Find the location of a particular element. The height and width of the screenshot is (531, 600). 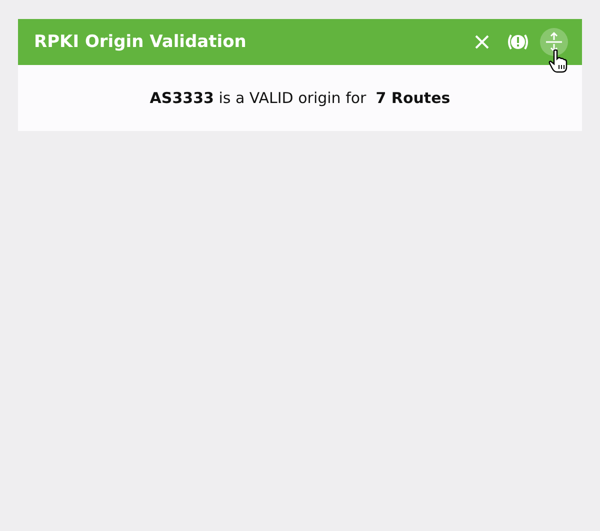

validation-message: AS3333 is a VALID origin for 7 Routes is located at coordinates (300, 98).